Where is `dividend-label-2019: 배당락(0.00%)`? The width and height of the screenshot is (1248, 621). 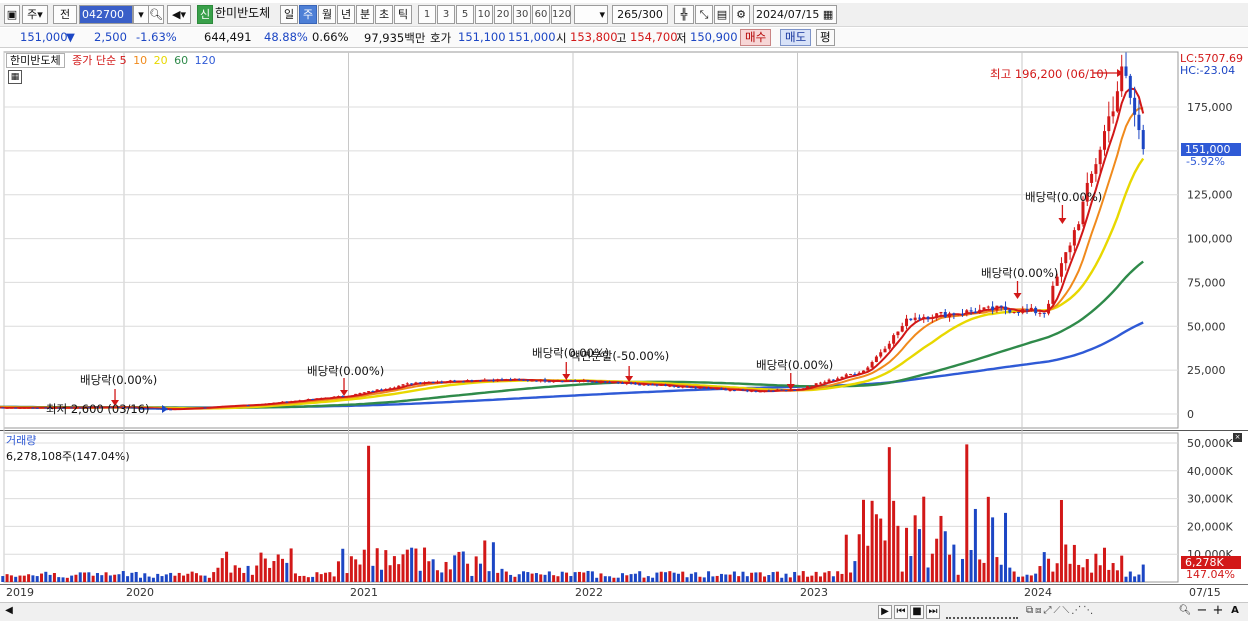
dividend-label-2019: 배당락(0.00%) is located at coordinates (119, 380).